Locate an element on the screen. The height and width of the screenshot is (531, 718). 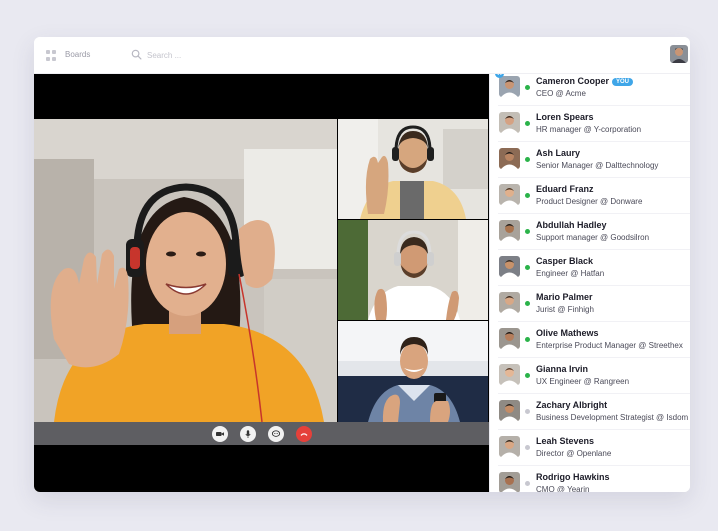
participant-list-item: Casper Black Engineer @ Hatfan is located at coordinates (590, 269).